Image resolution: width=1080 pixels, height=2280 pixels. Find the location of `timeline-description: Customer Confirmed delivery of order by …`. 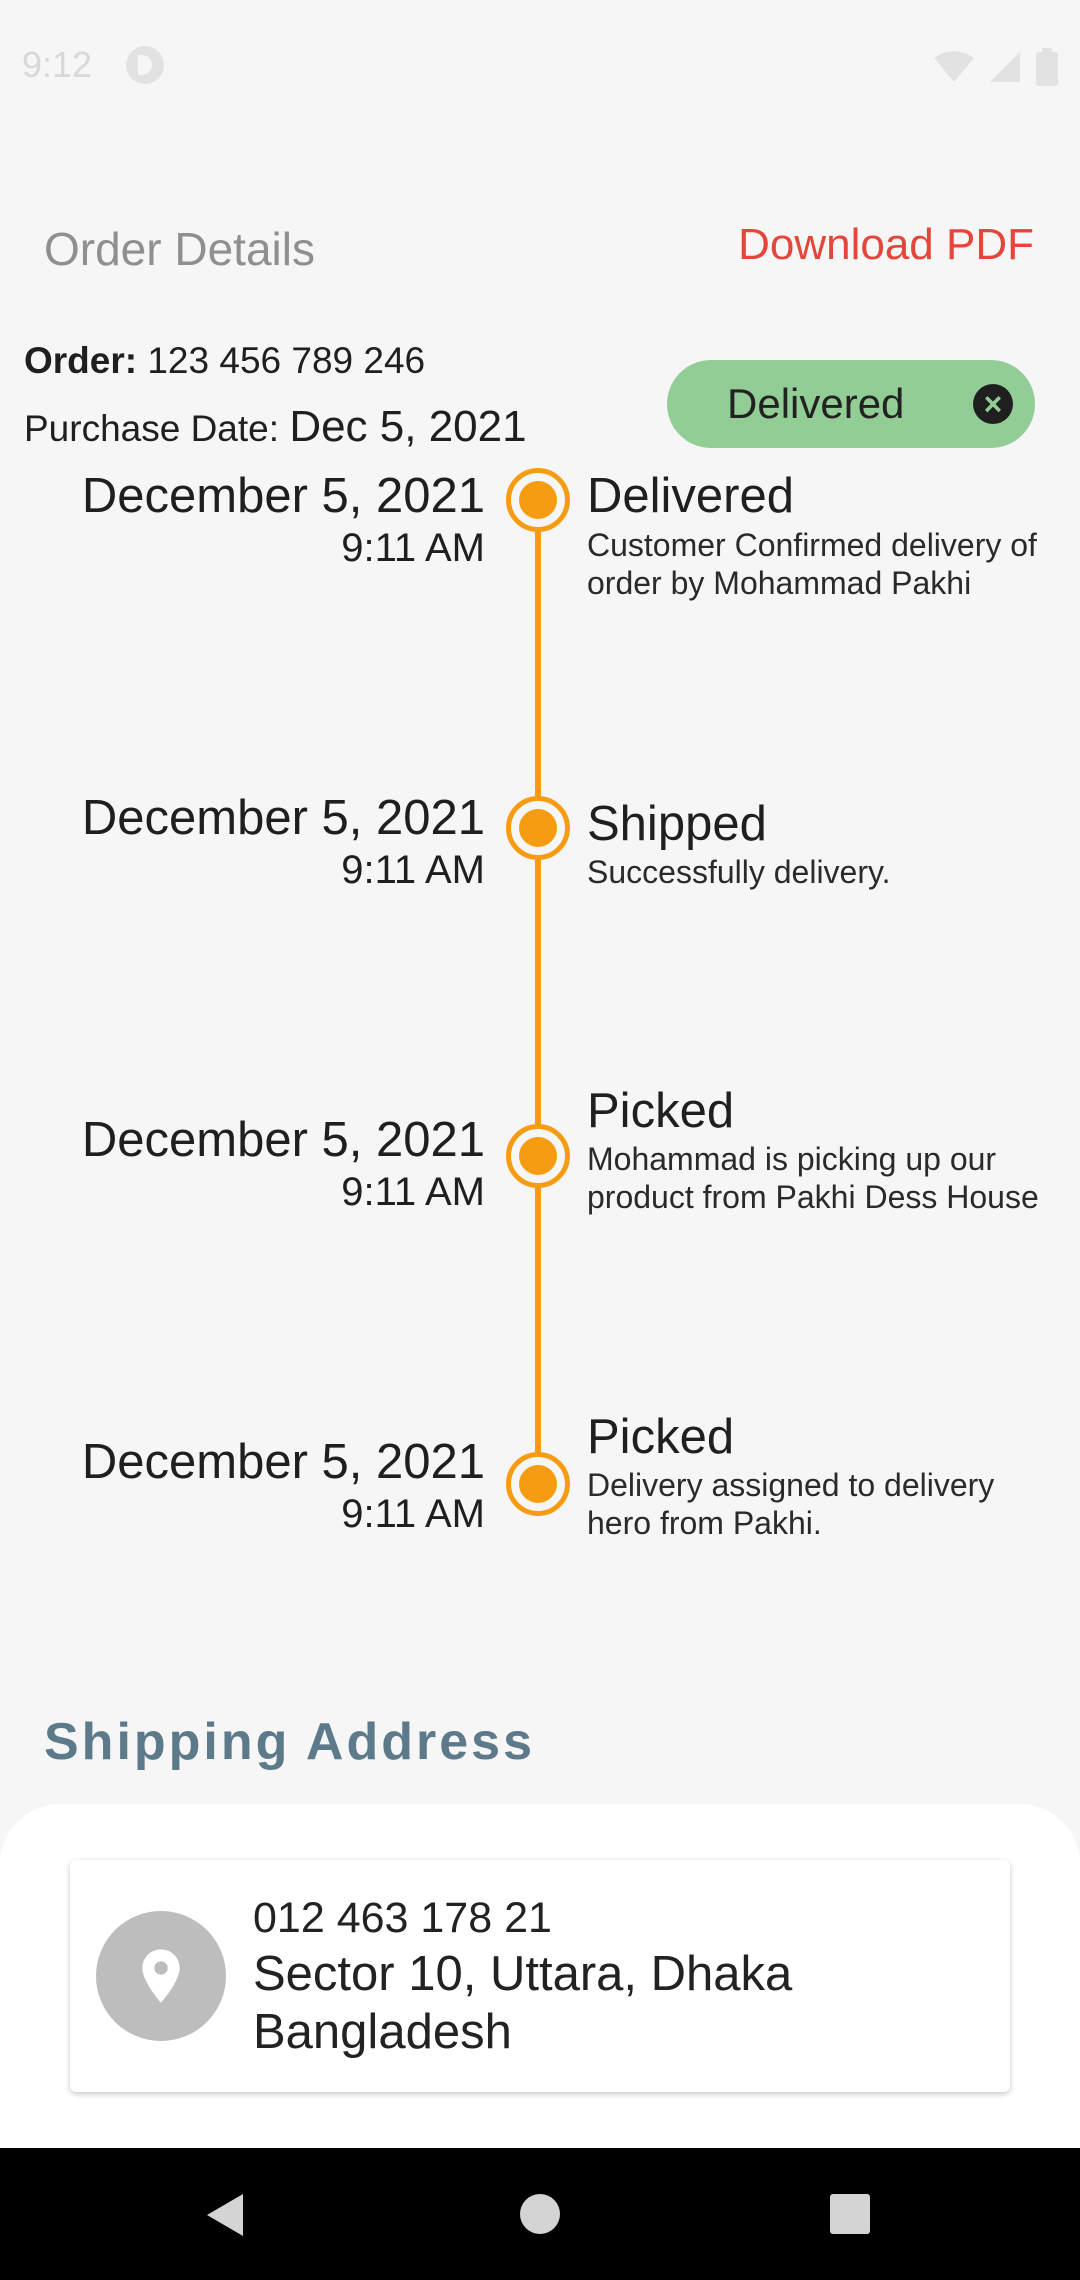

timeline-description: Customer Confirmed delivery of order by … is located at coordinates (812, 564).